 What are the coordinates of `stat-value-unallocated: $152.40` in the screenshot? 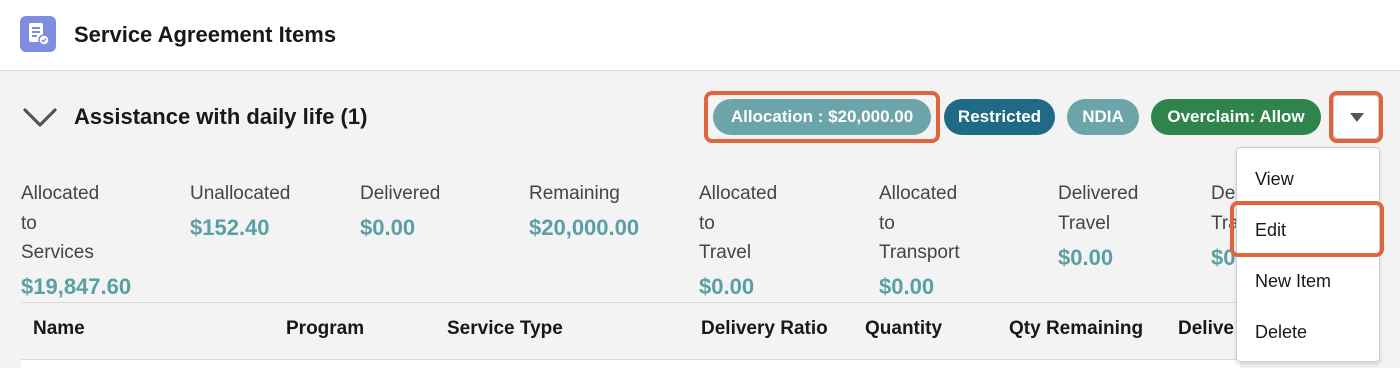 It's located at (230, 227).